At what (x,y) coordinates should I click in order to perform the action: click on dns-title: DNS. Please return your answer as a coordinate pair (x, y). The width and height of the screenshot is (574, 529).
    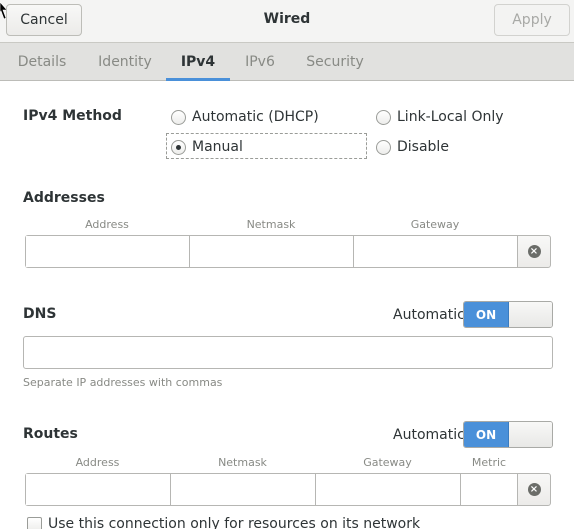
    Looking at the image, I should click on (40, 314).